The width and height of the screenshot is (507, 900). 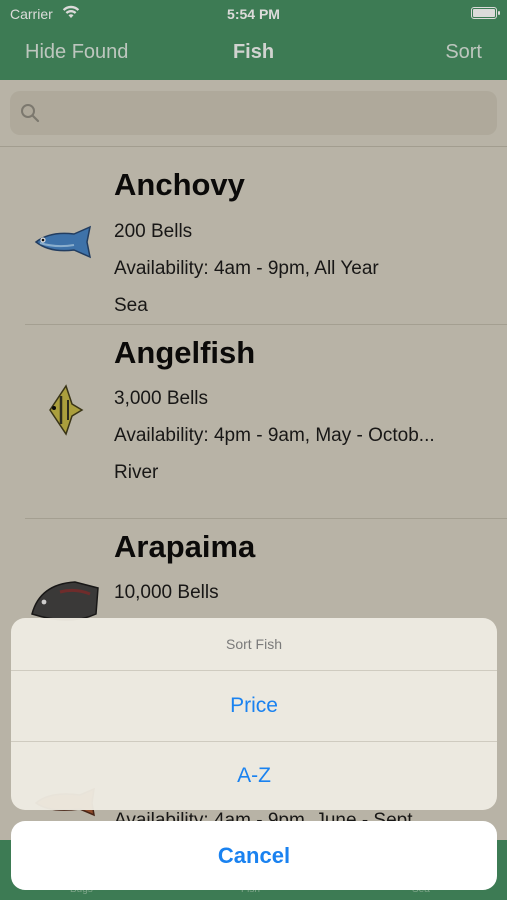 What do you see at coordinates (254, 776) in the screenshot?
I see `sort-a-z-button: A-Z` at bounding box center [254, 776].